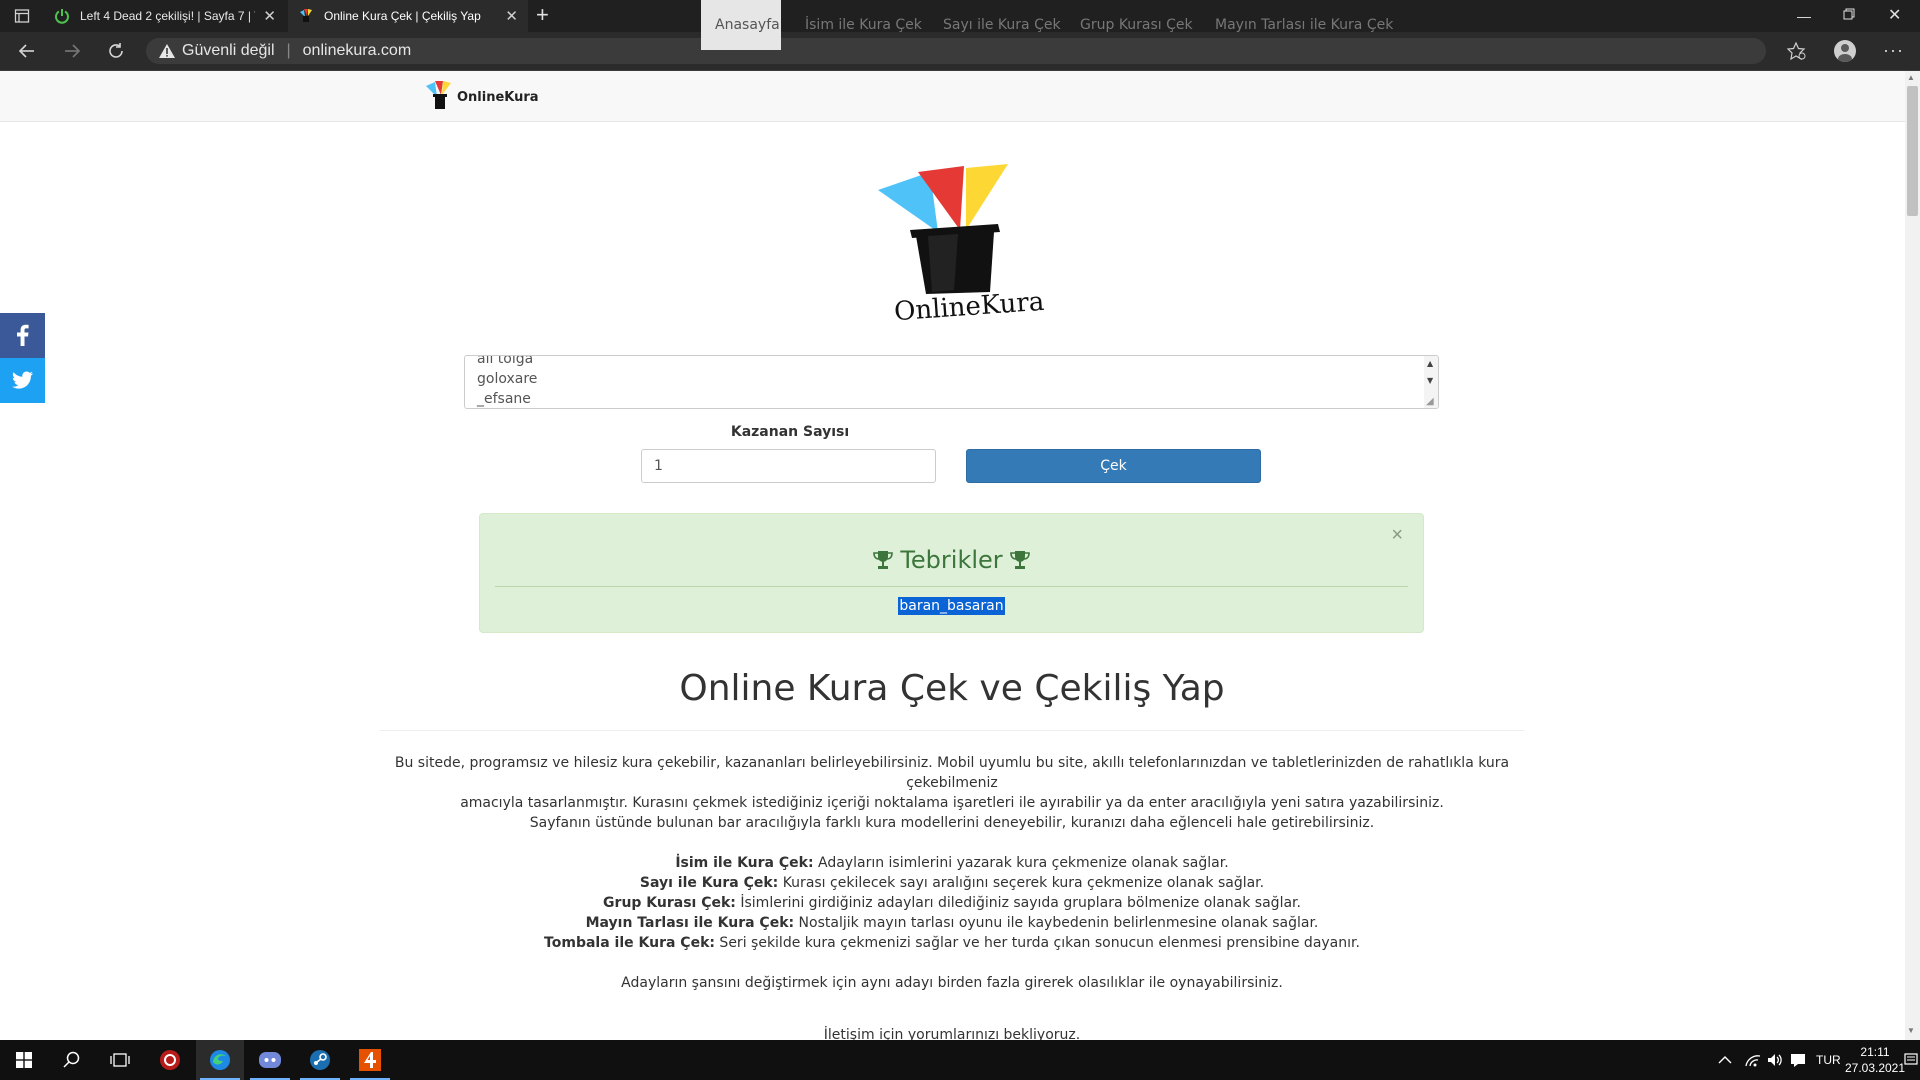 This screenshot has height=1080, width=1920. Describe the element at coordinates (1136, 25) in the screenshot. I see `nav-grup-kurasi-cek: Grup Kurası Çek` at that location.